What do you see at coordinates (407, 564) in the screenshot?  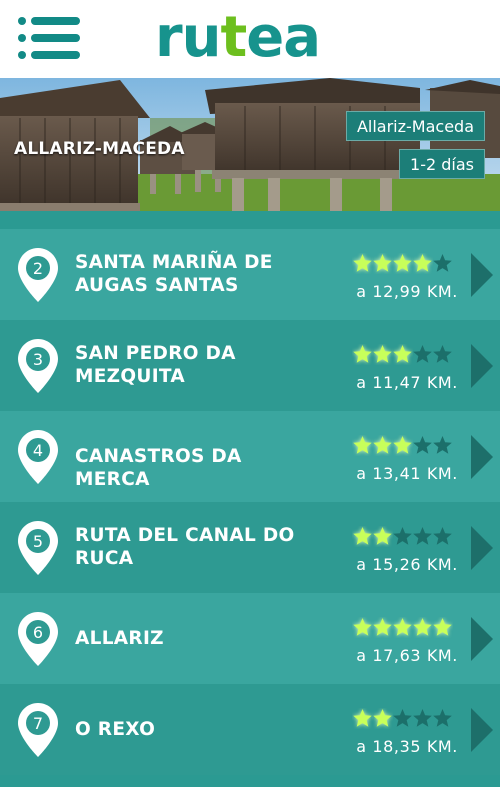 I see `route-distance: a 15,26 KM.` at bounding box center [407, 564].